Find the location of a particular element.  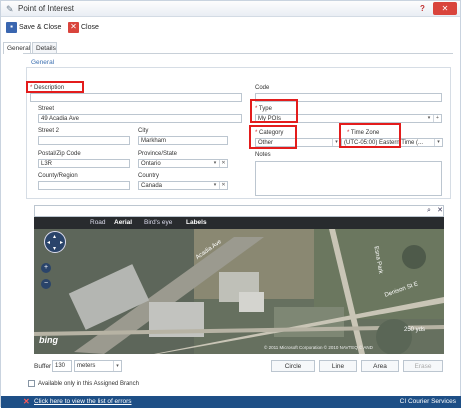

buffer-unit-select: meters ▾ is located at coordinates (98, 366).